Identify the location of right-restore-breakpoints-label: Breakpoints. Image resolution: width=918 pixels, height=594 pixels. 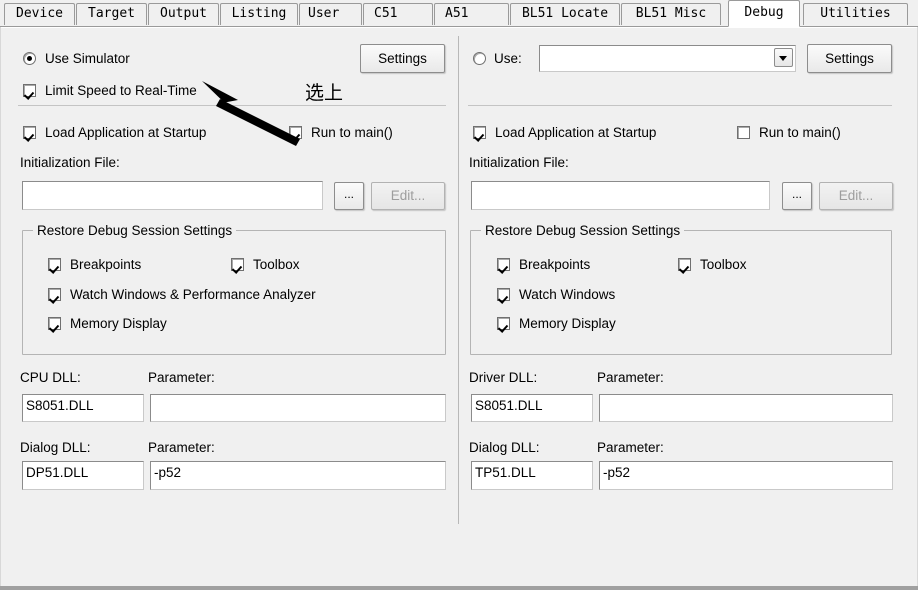
(555, 264).